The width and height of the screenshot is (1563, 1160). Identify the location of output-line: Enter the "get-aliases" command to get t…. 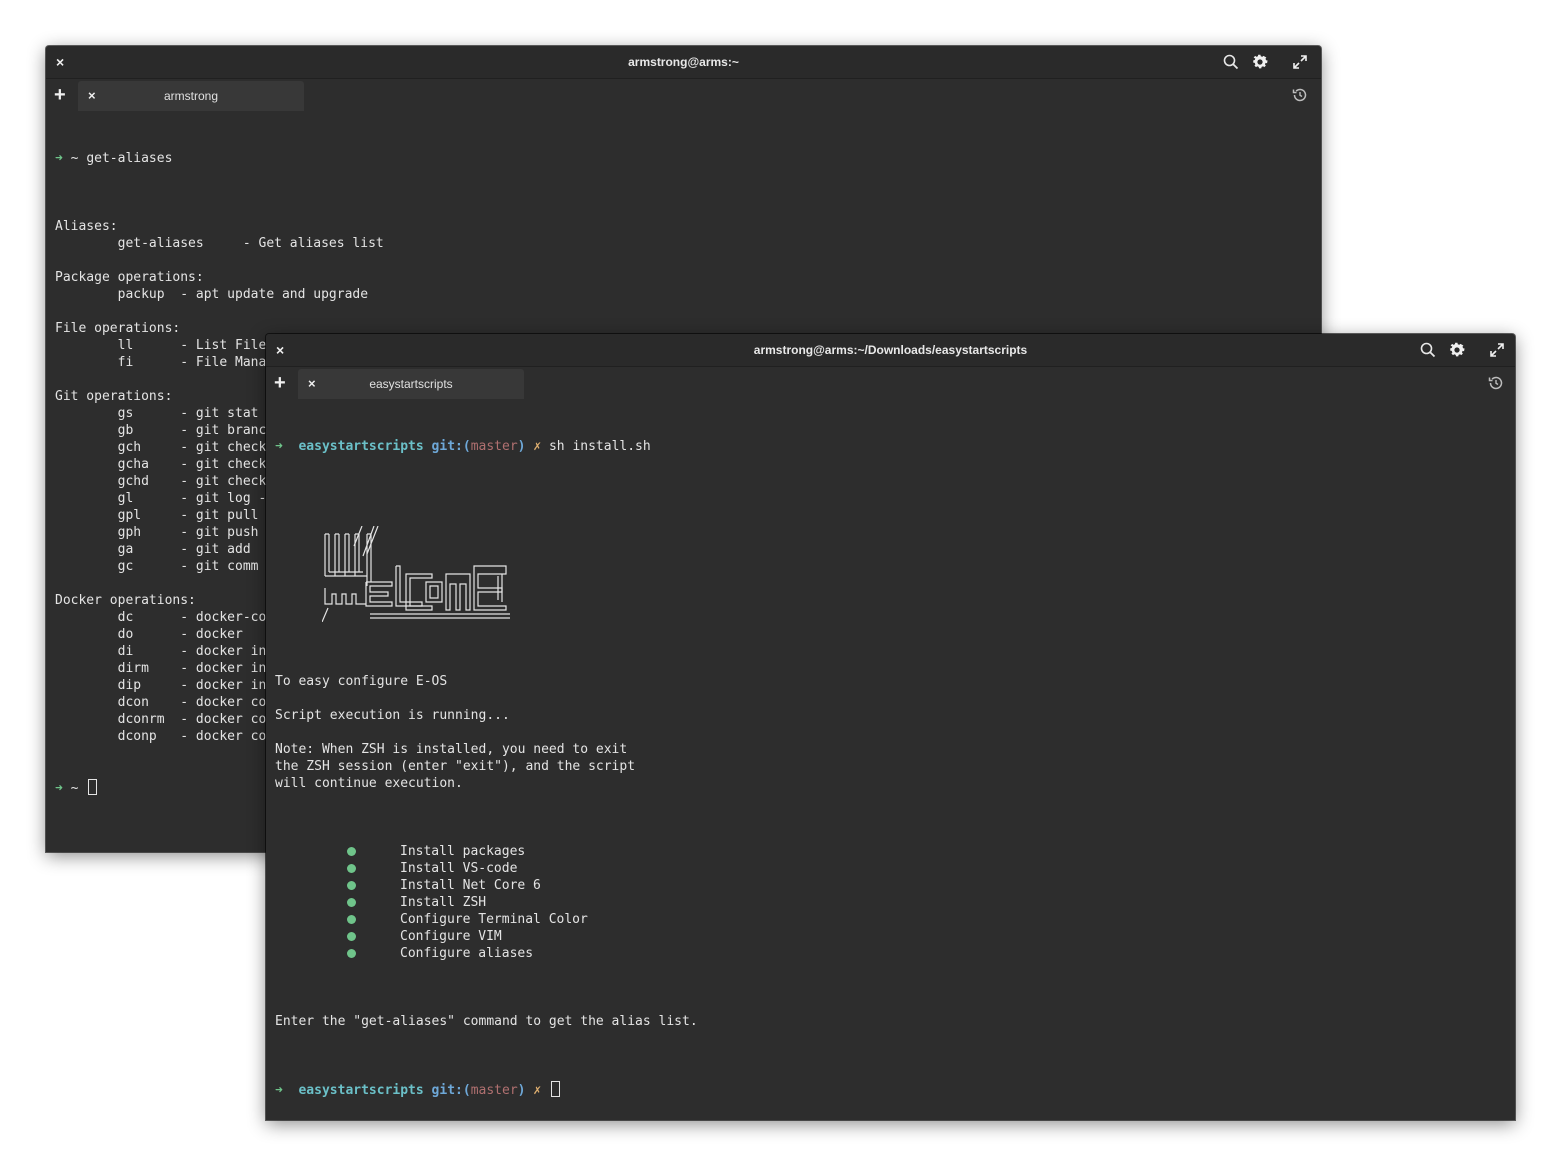
(486, 1021).